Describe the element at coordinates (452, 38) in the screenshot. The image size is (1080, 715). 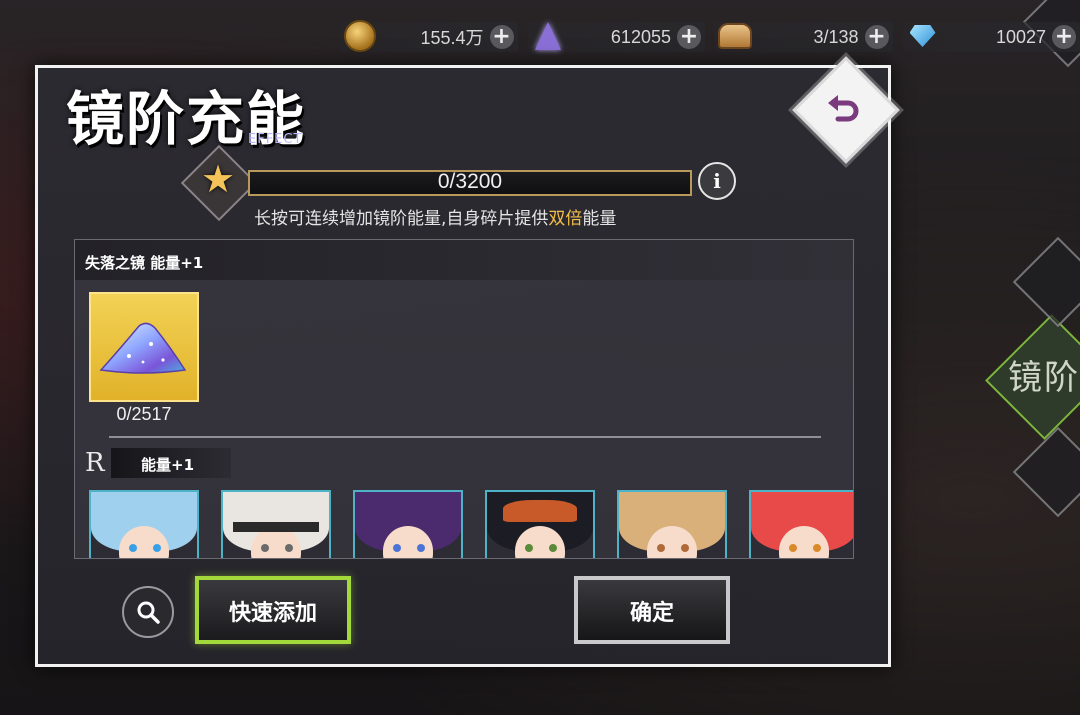
I see `resource-value: 155.4万` at that location.